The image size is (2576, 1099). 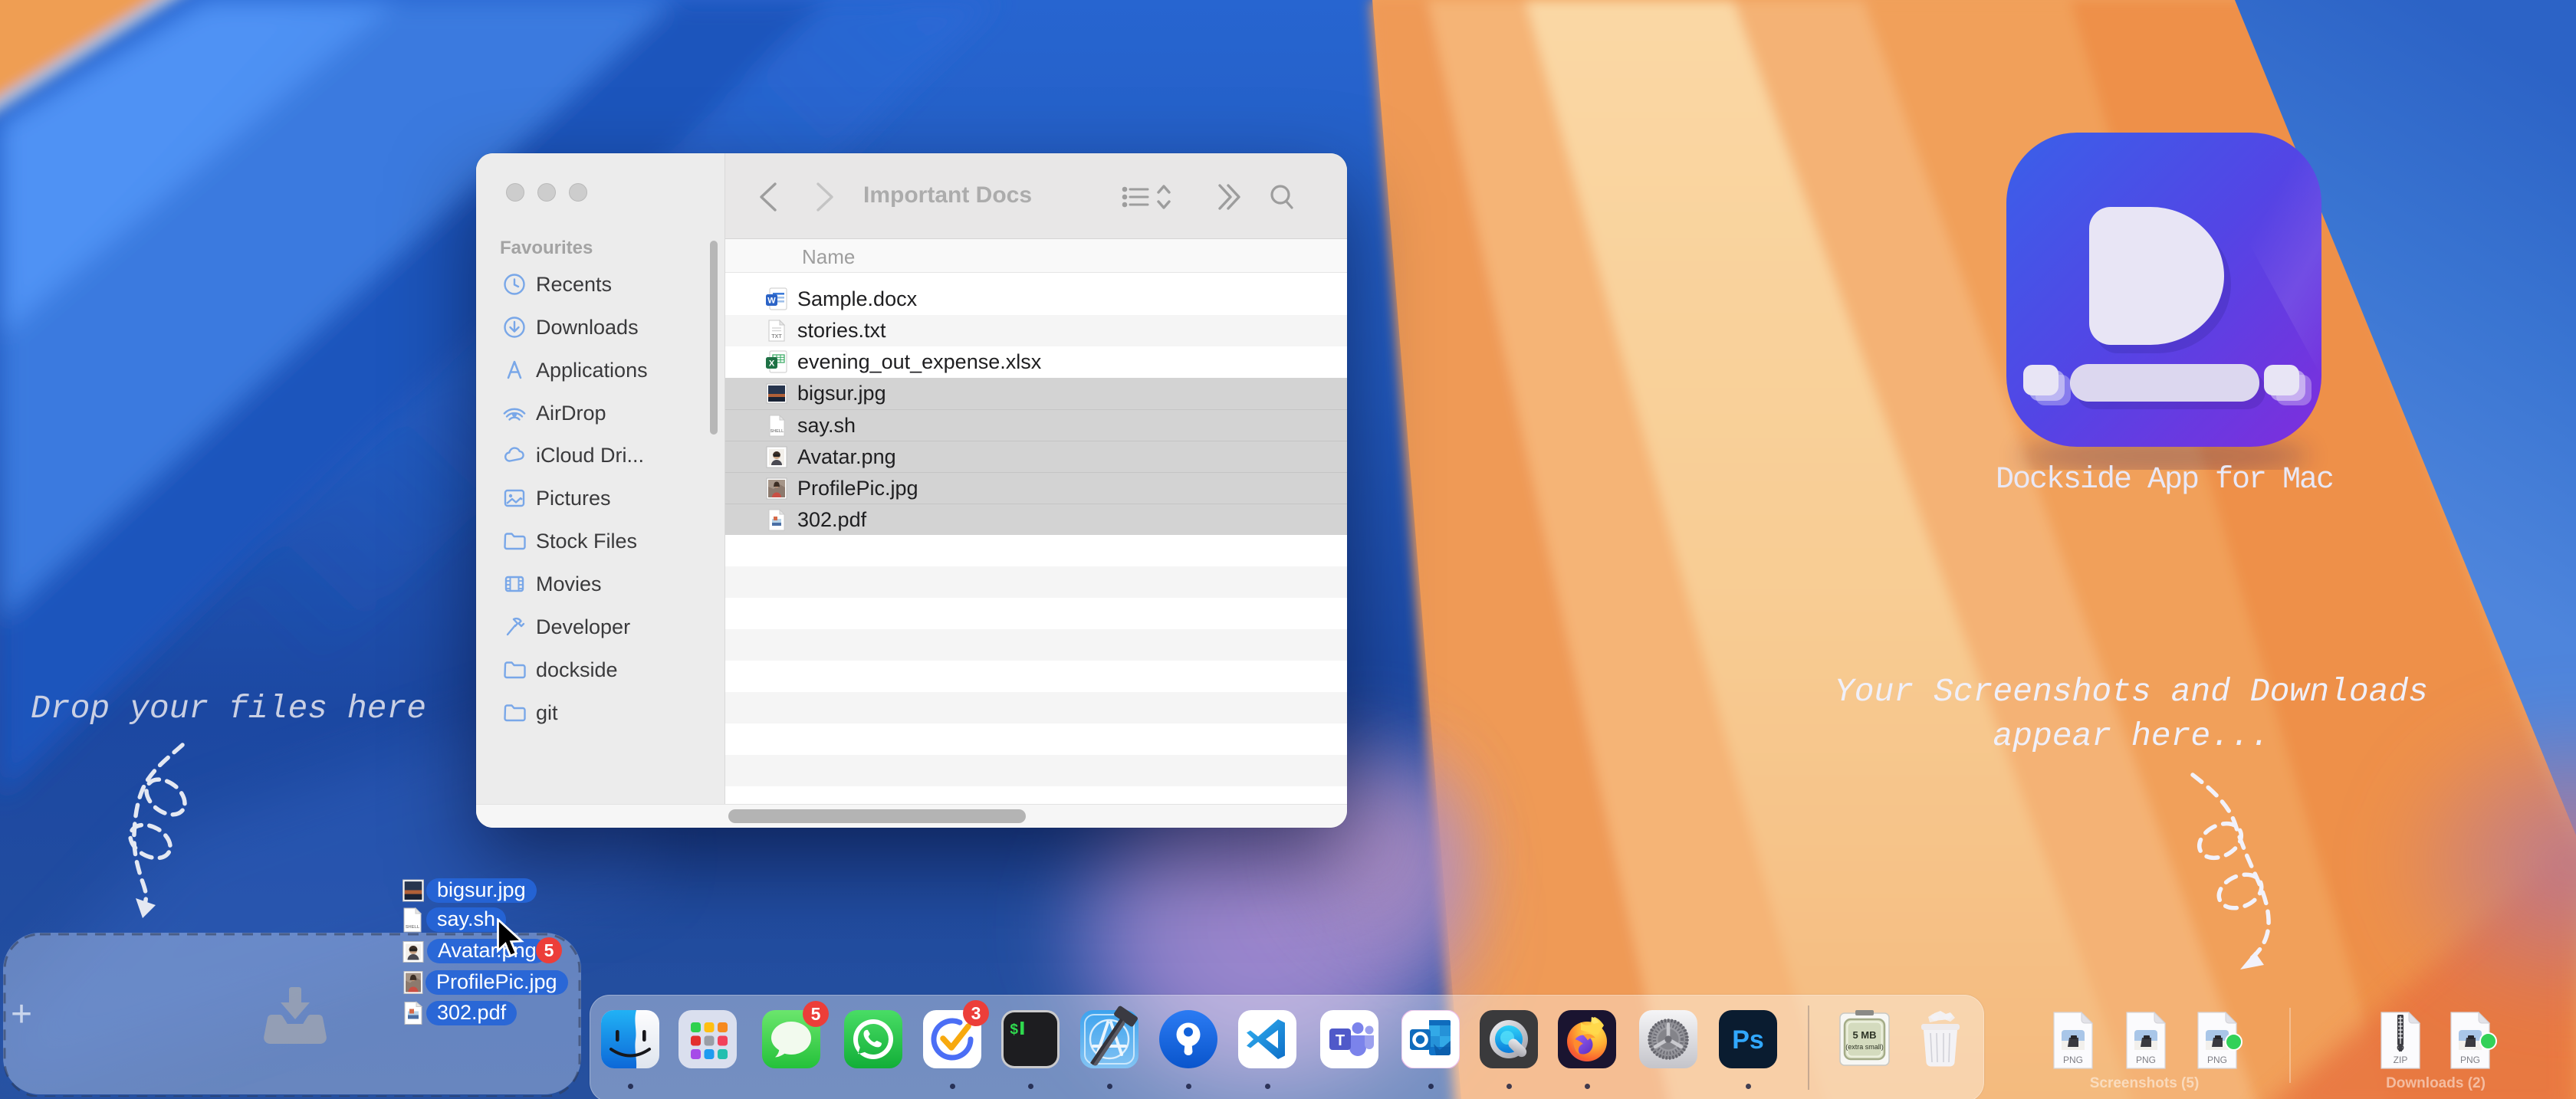 I want to click on svg-text: X, so click(x=772, y=364).